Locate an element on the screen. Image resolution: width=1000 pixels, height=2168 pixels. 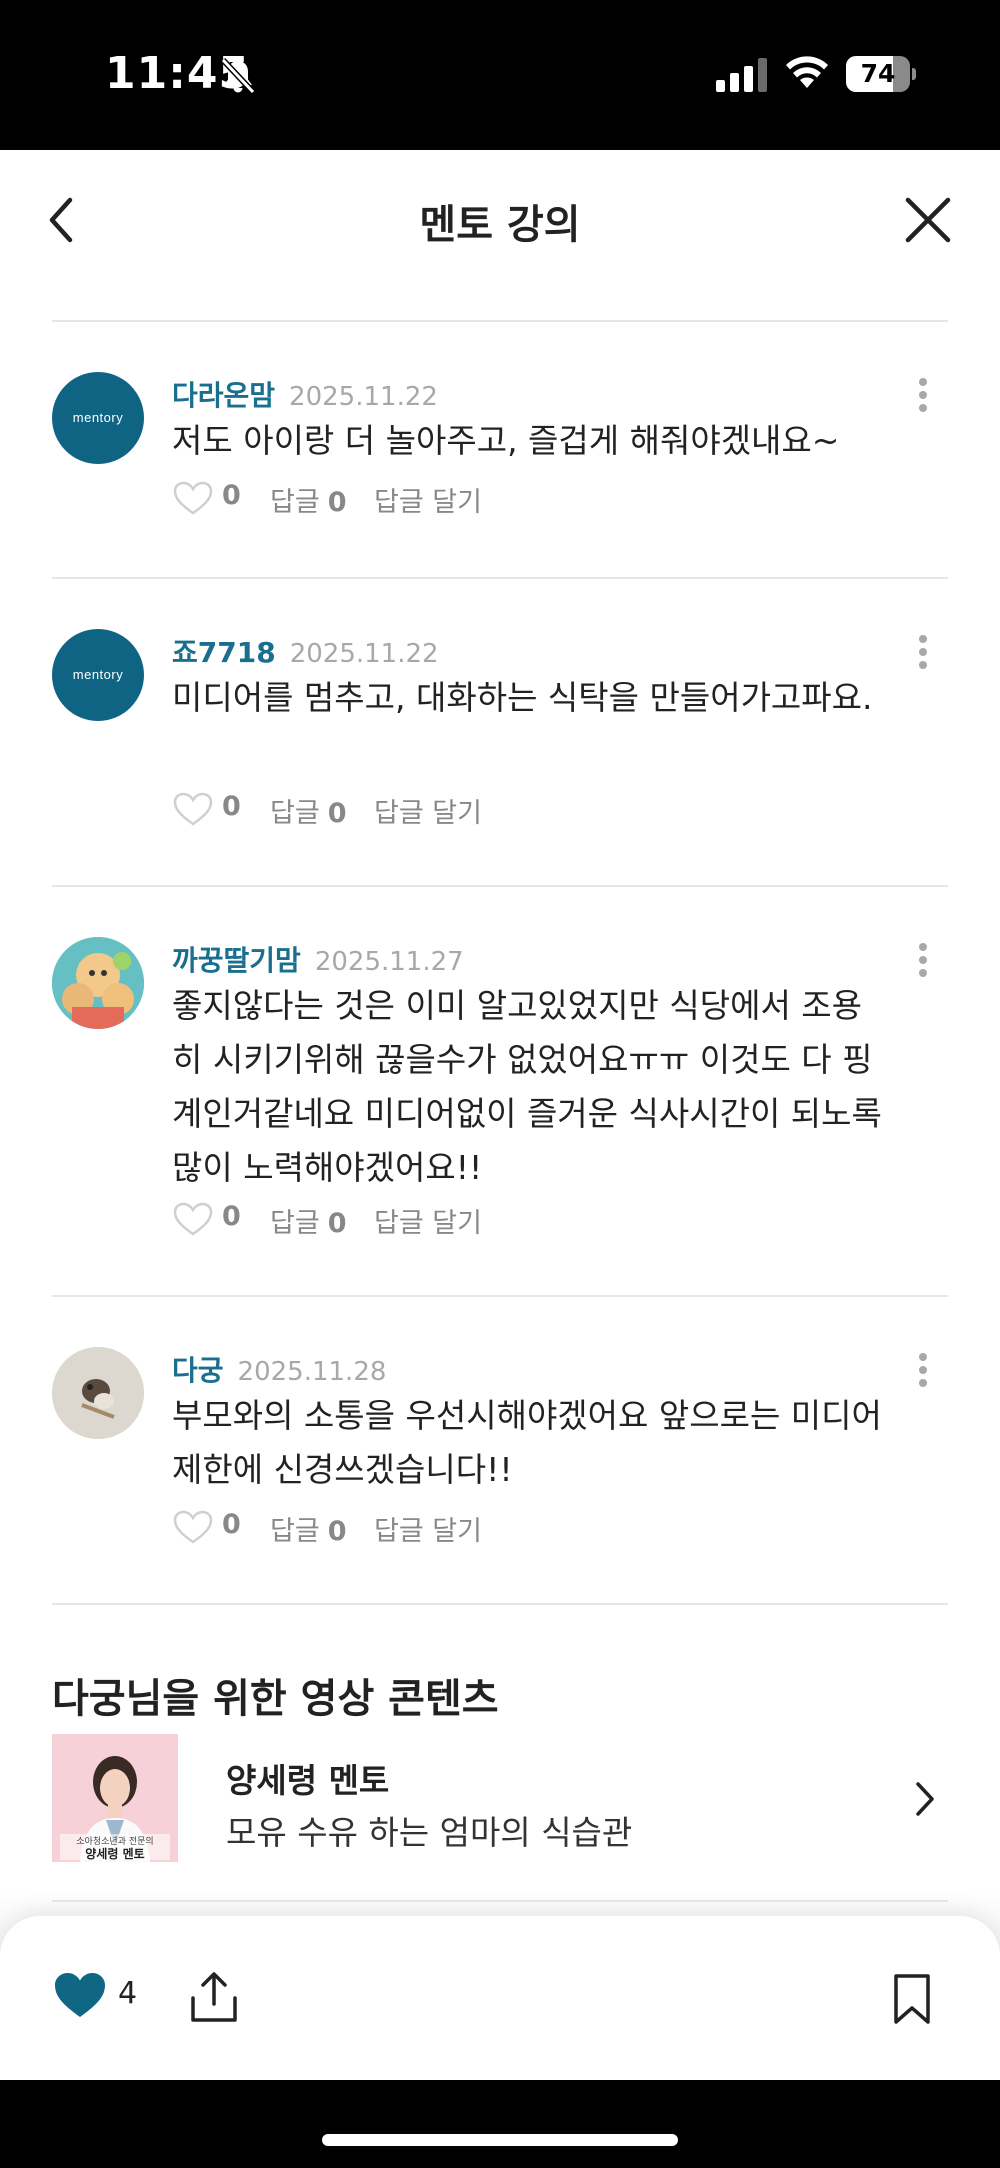
wifi-icon is located at coordinates (807, 72).